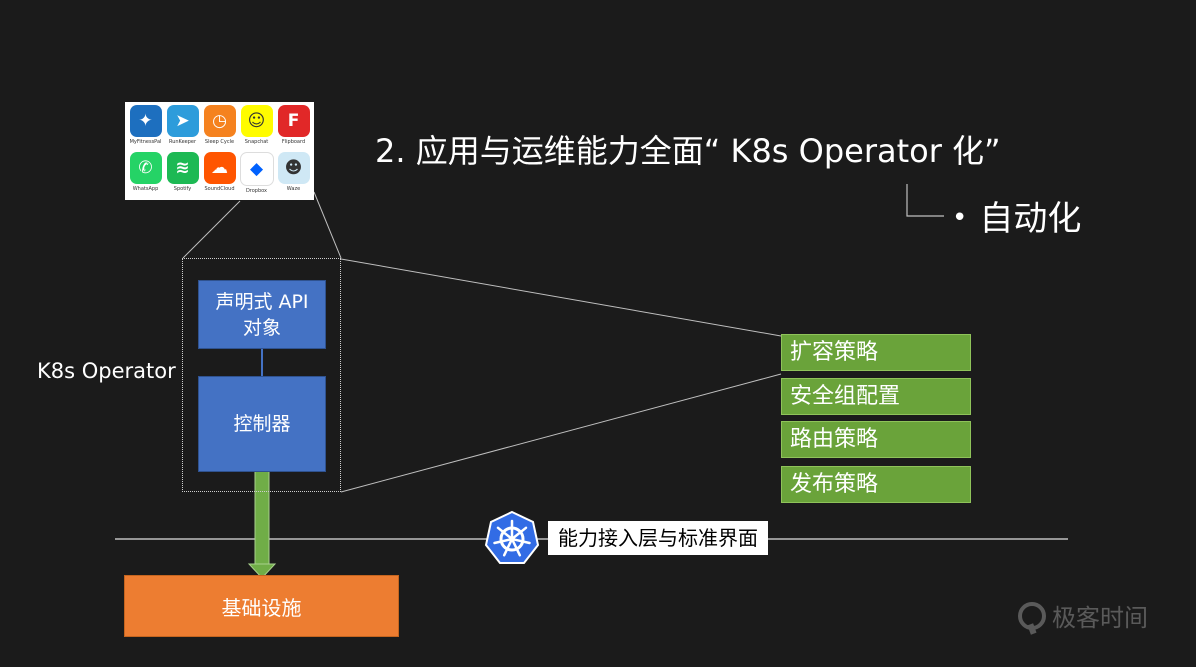 The height and width of the screenshot is (667, 1196). What do you see at coordinates (182, 142) in the screenshot?
I see `app-name: RunKeeper` at bounding box center [182, 142].